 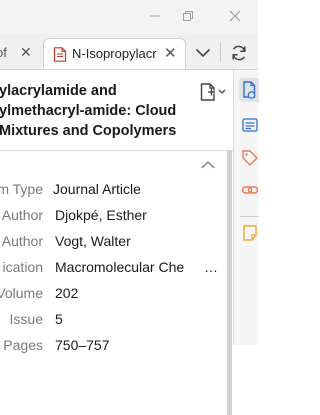 I want to click on abstract-icon, so click(x=250, y=125).